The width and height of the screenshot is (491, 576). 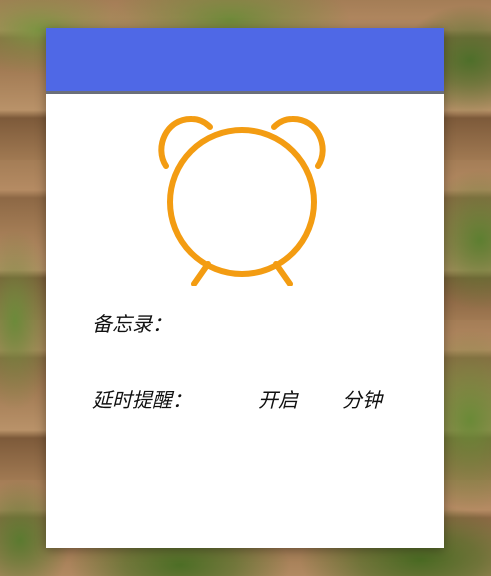 I want to click on app-header-bar, so click(x=245, y=61).